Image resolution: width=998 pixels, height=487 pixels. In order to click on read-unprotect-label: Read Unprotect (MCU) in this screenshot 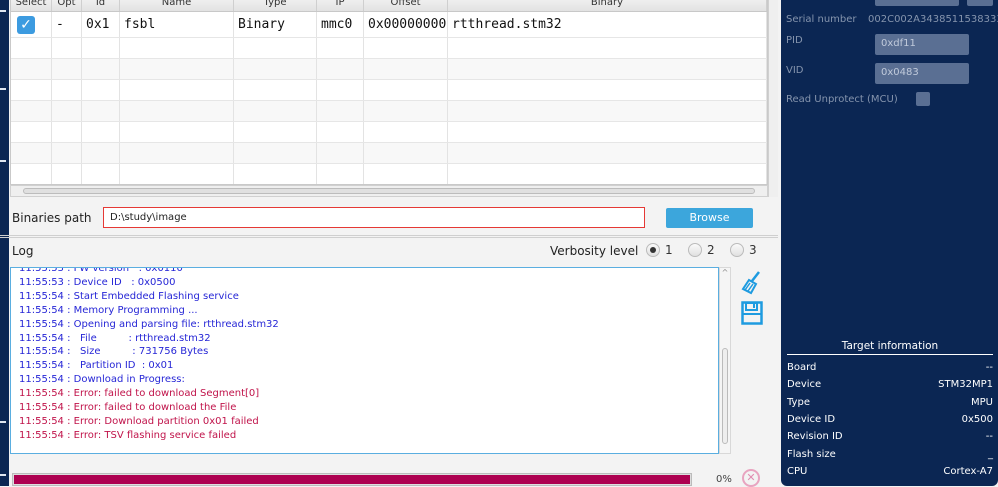, I will do `click(842, 99)`.